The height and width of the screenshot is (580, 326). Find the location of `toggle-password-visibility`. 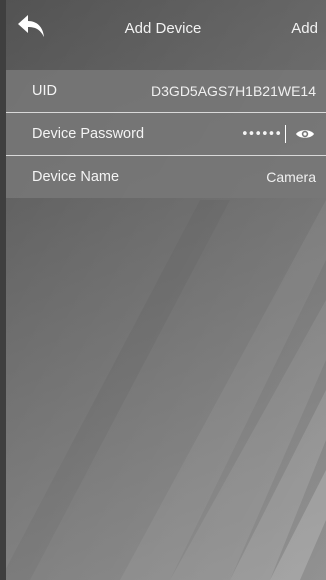

toggle-password-visibility is located at coordinates (305, 134).